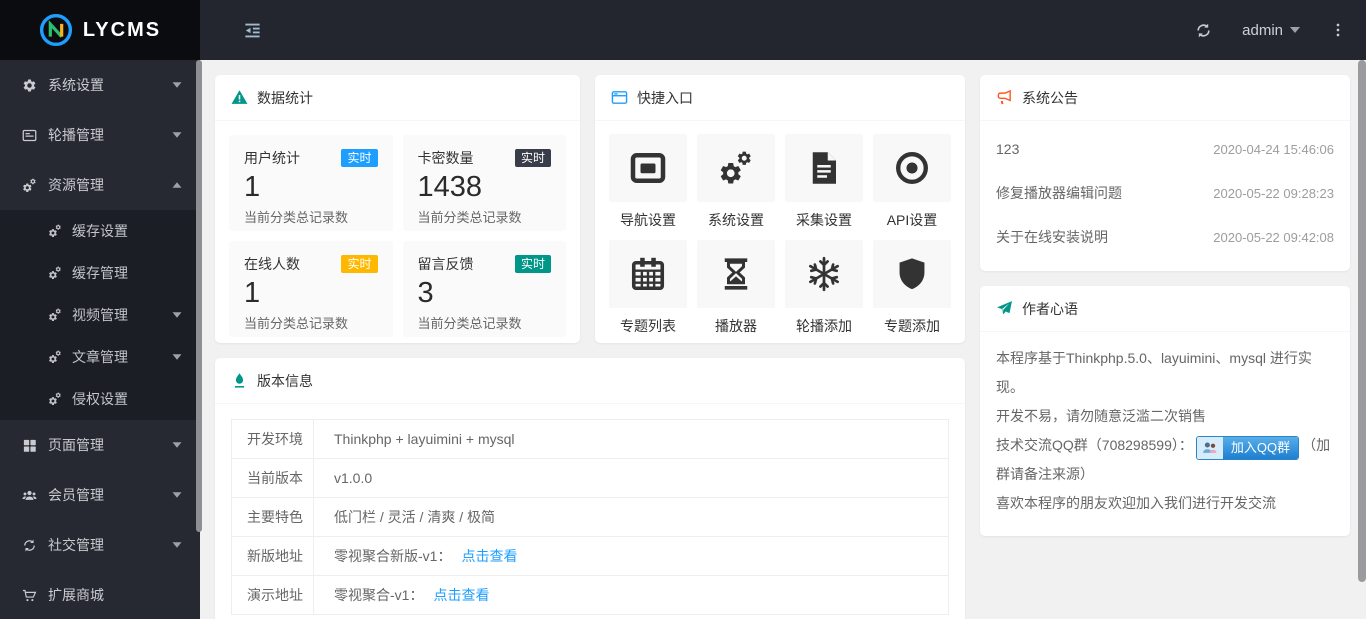  What do you see at coordinates (590, 517) in the screenshot?
I see `table-row: 主要特色 低门栏 / 灵活 / 清爽 / 极简` at bounding box center [590, 517].